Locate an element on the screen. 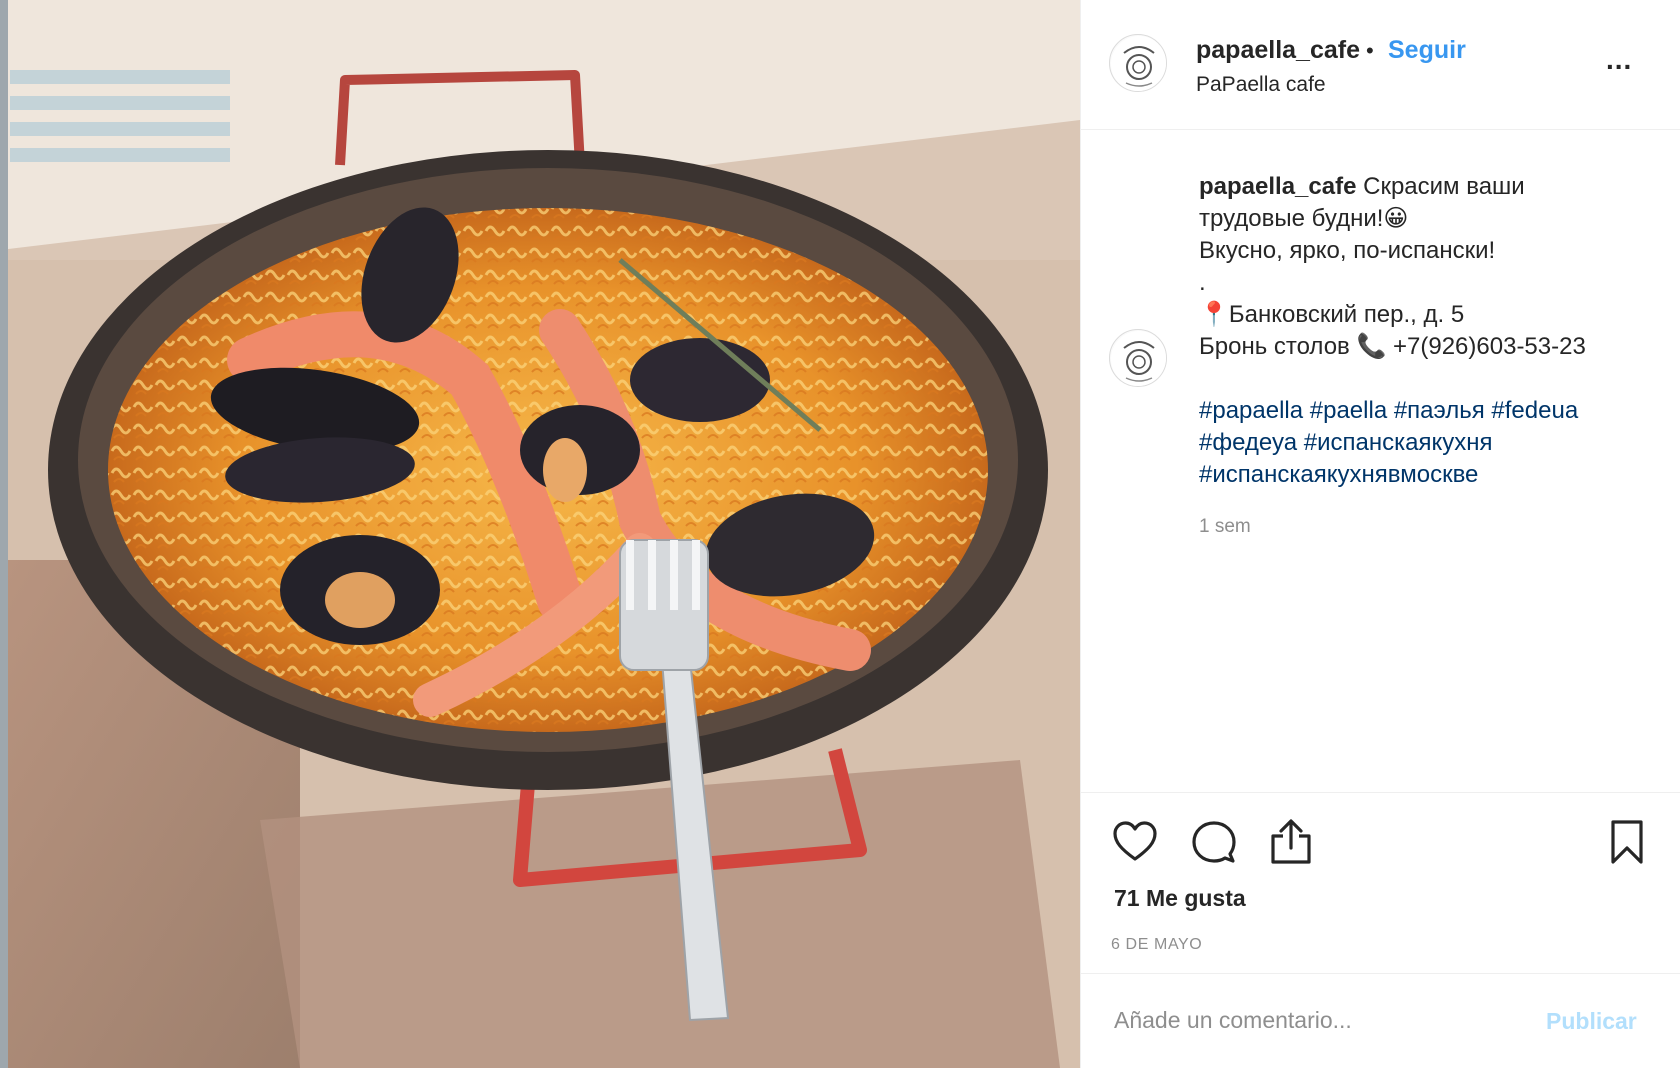 This screenshot has width=1680, height=1068. share-icon is located at coordinates (1292, 843).